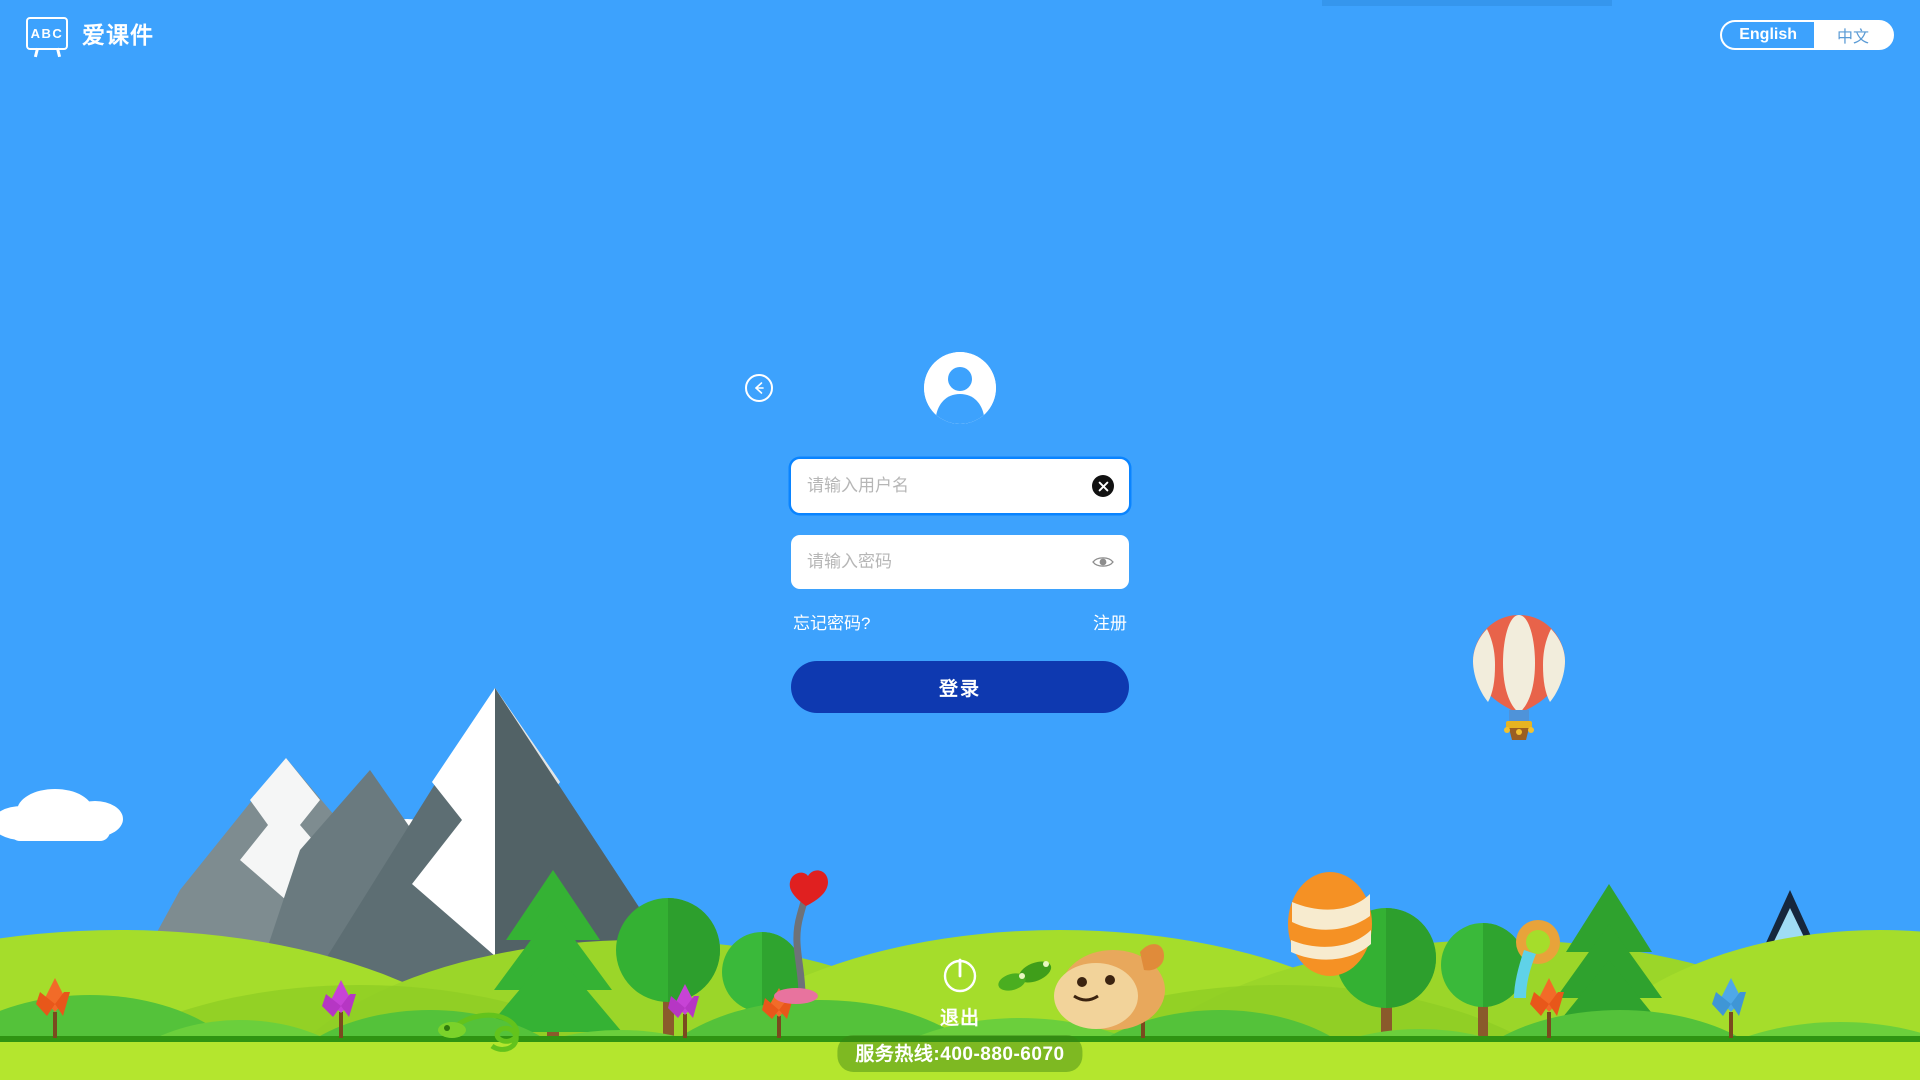 This screenshot has height=1080, width=1920. Describe the element at coordinates (959, 1018) in the screenshot. I see `exit-label: 退出` at that location.